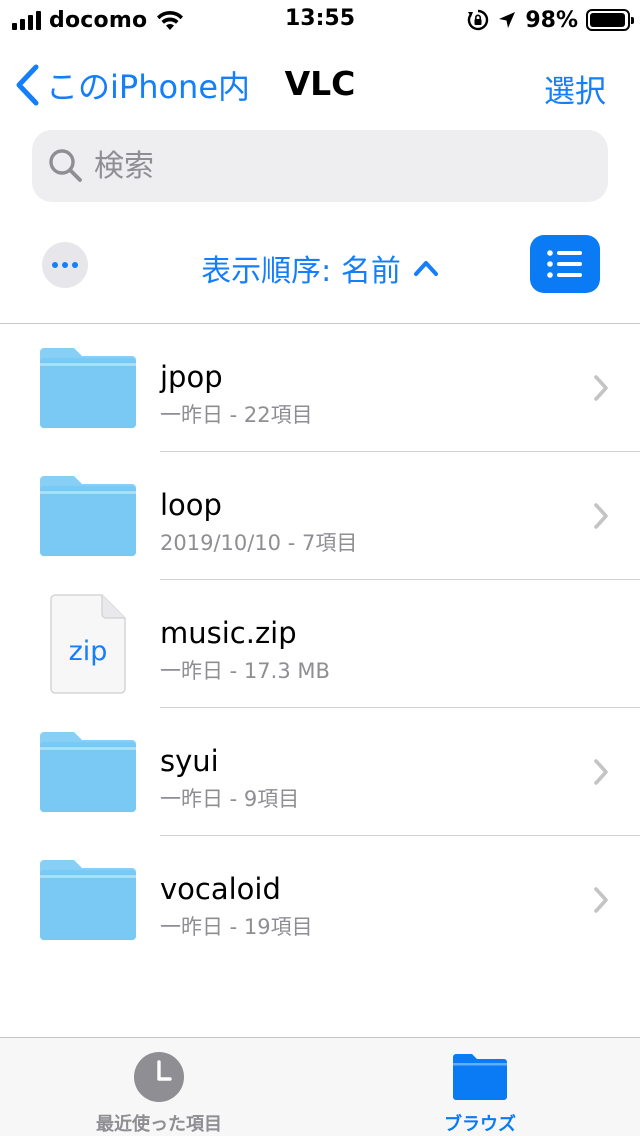  What do you see at coordinates (159, 1124) in the screenshot?
I see `tab-recent-label: 最近使った項目` at bounding box center [159, 1124].